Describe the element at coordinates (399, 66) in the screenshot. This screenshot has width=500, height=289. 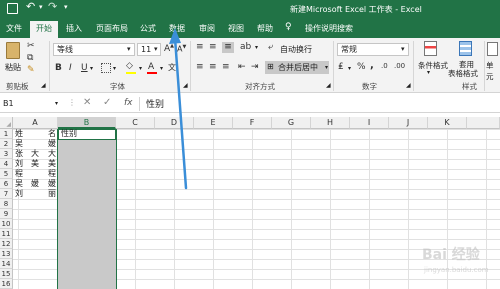
I see `decrease-decimal-icon: .00` at that location.